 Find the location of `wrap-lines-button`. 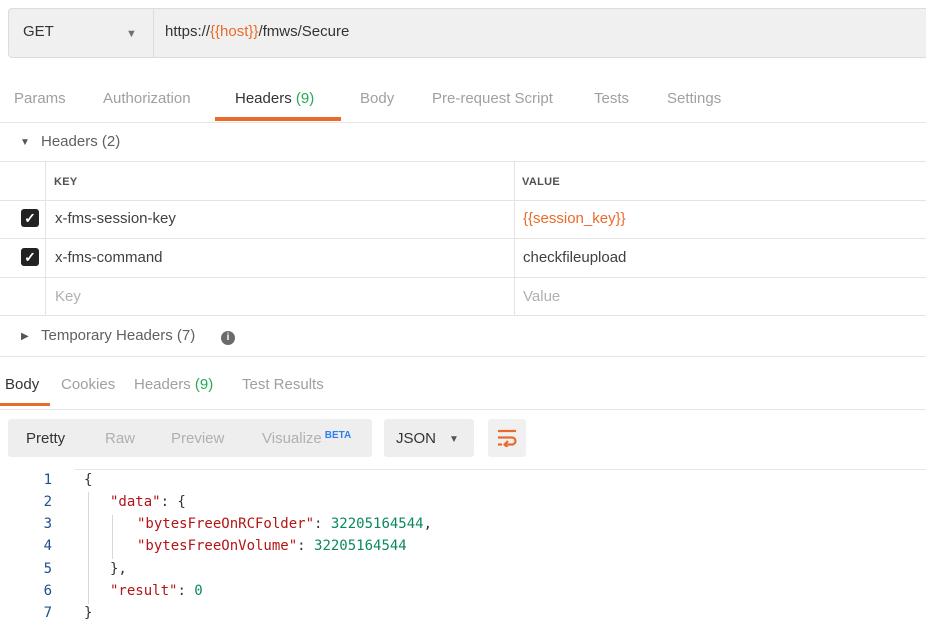

wrap-lines-button is located at coordinates (507, 438).